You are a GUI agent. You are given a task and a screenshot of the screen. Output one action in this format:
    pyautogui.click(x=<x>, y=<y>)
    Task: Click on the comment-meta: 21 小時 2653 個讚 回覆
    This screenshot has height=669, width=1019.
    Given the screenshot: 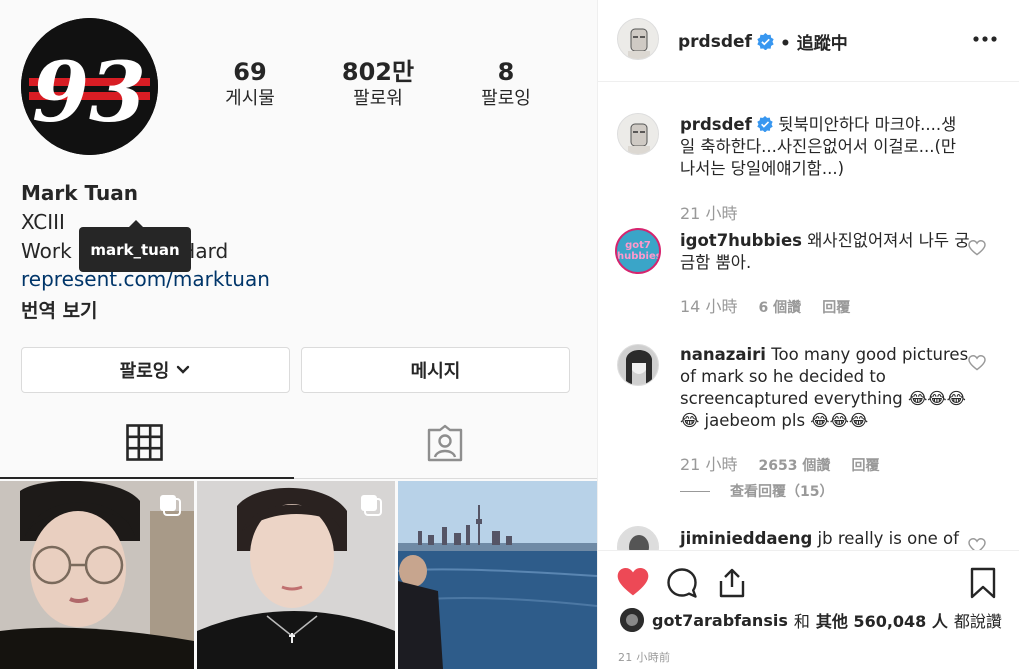 What is the action you would take?
    pyautogui.click(x=779, y=463)
    